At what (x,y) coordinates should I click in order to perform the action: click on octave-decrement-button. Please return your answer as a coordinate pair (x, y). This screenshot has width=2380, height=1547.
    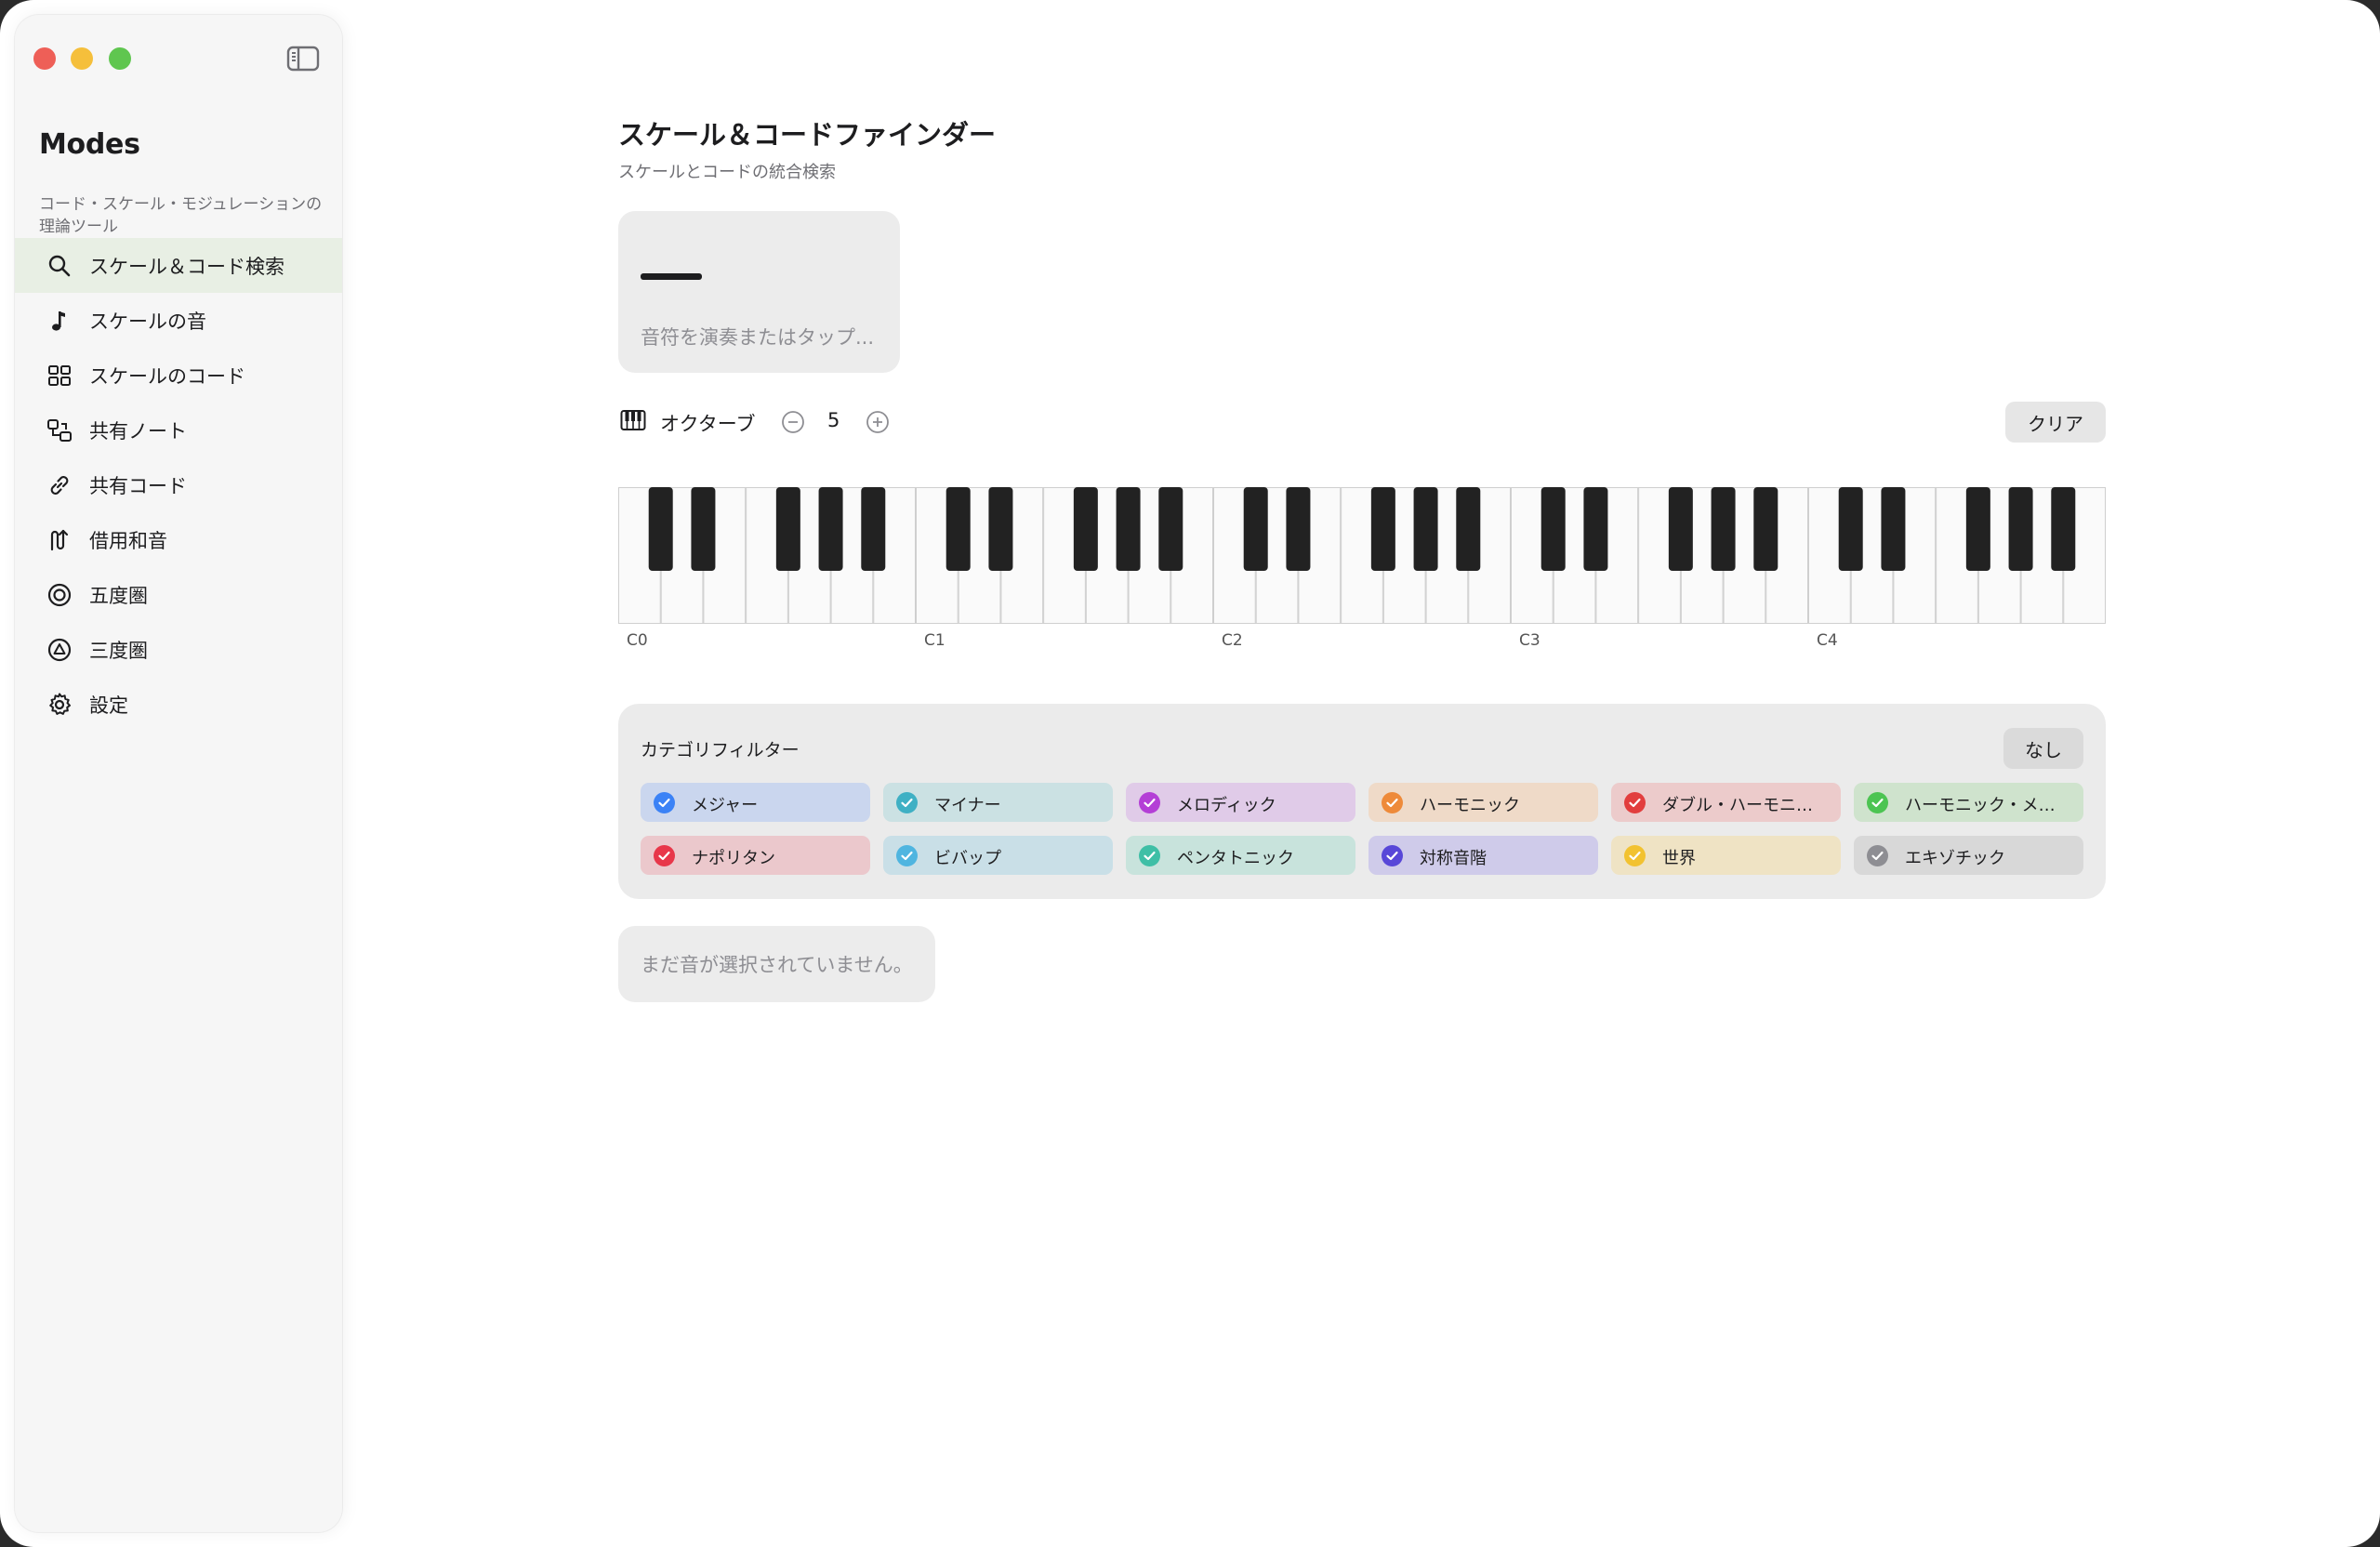
    Looking at the image, I should click on (793, 422).